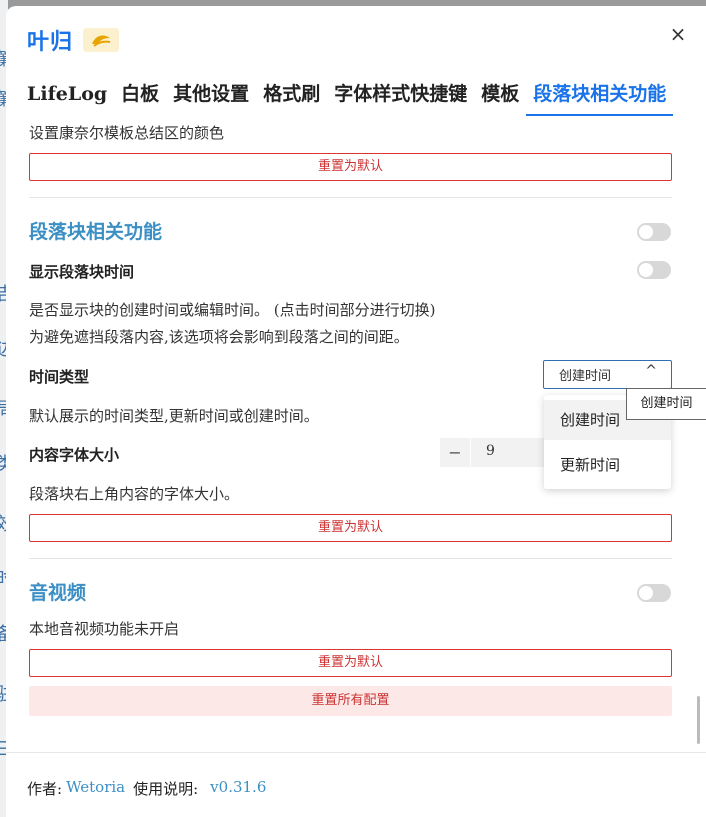 Image resolution: width=706 pixels, height=817 pixels. Describe the element at coordinates (654, 270) in the screenshot. I see `show-time-toggle` at that location.